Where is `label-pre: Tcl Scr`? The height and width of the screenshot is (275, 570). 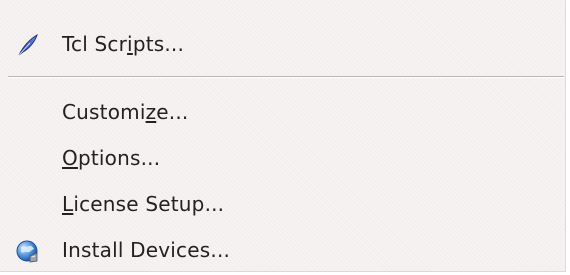
label-pre: Tcl Scr is located at coordinates (95, 44).